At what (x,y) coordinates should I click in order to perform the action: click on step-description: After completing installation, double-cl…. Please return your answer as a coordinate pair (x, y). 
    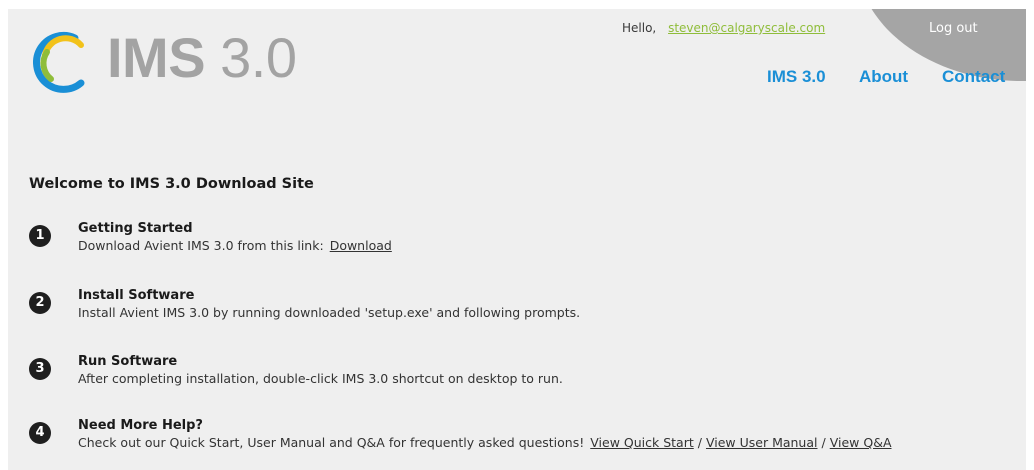
    Looking at the image, I should click on (320, 378).